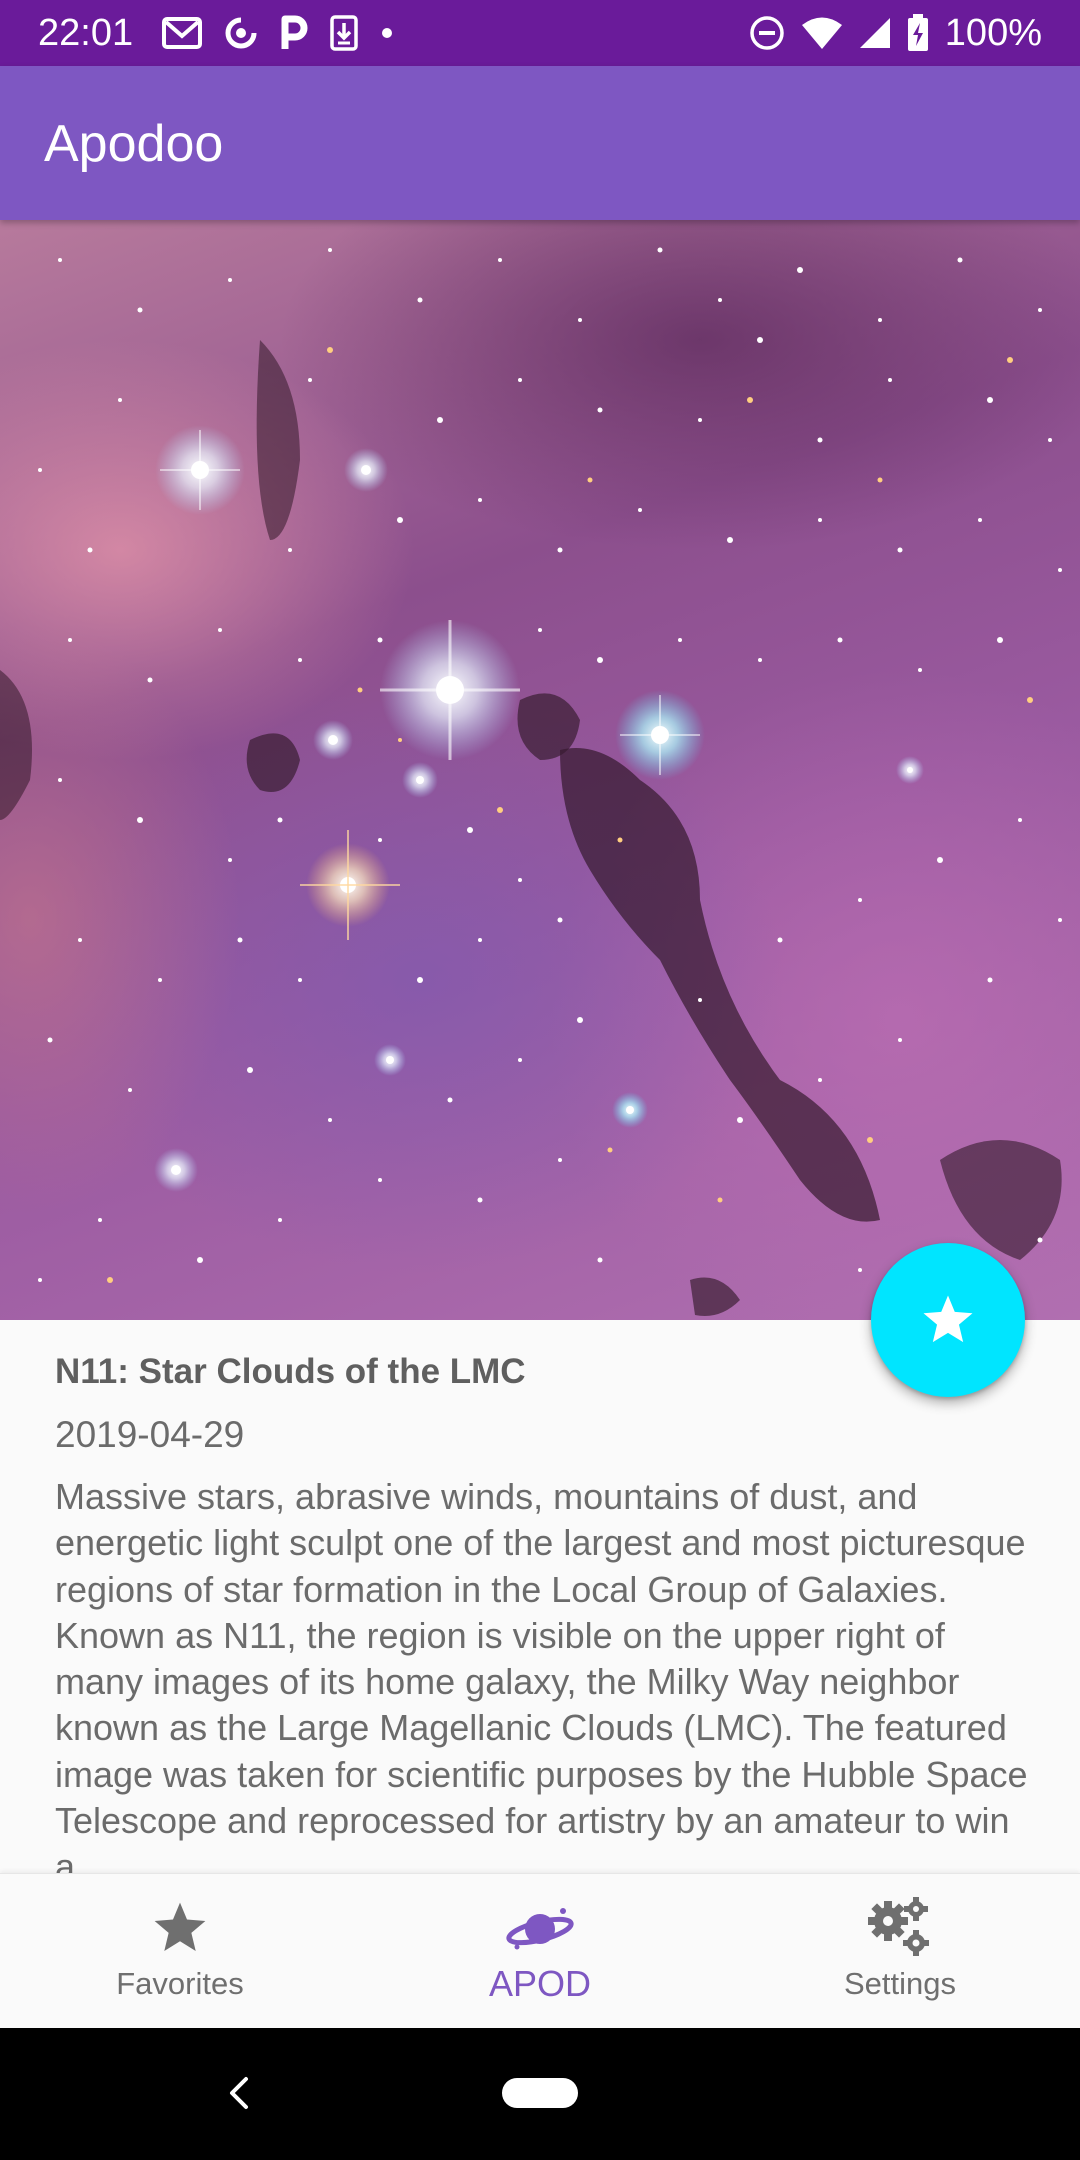  What do you see at coordinates (898, 1926) in the screenshot?
I see `gears-icon` at bounding box center [898, 1926].